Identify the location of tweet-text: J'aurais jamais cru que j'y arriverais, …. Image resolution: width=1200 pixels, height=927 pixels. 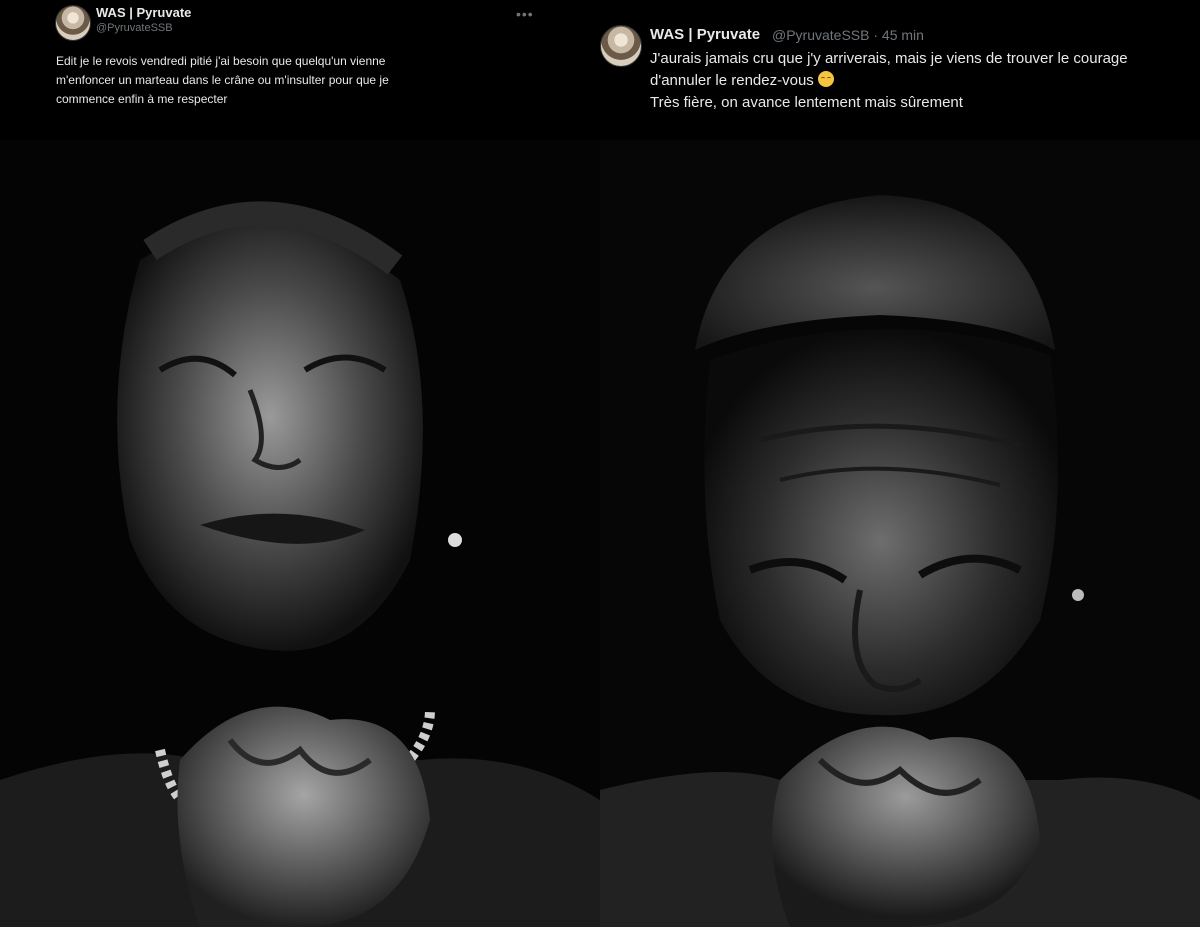
(925, 81).